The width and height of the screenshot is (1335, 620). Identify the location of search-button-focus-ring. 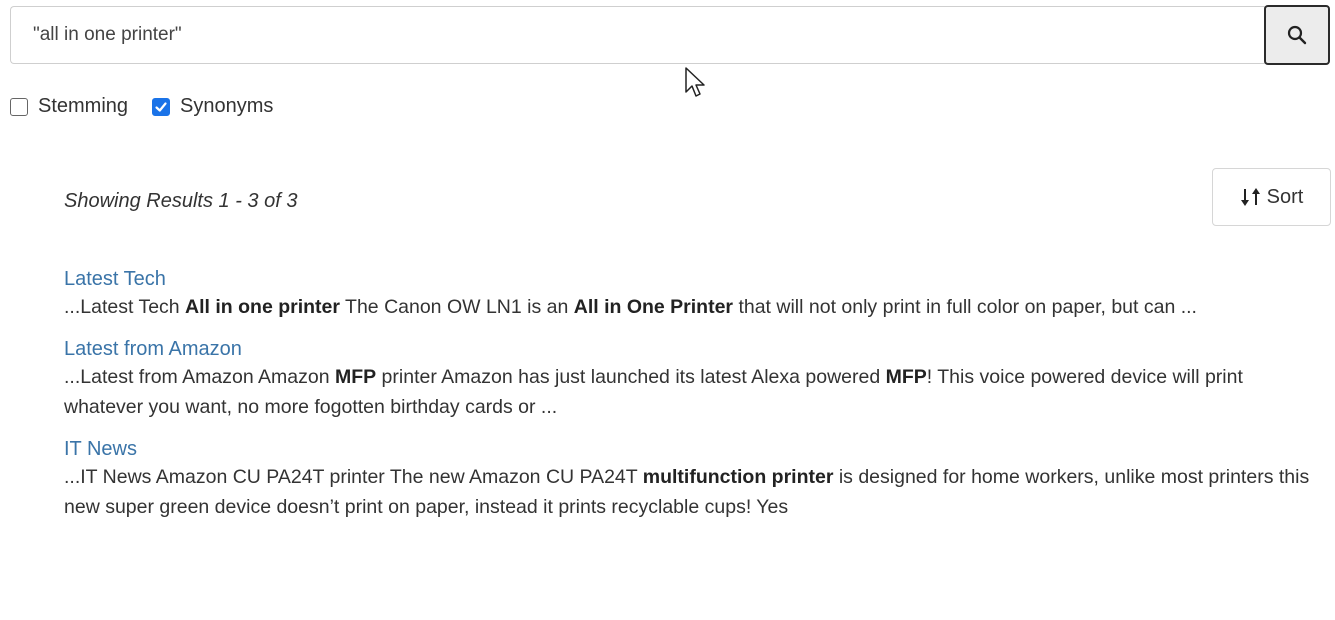
(1297, 35).